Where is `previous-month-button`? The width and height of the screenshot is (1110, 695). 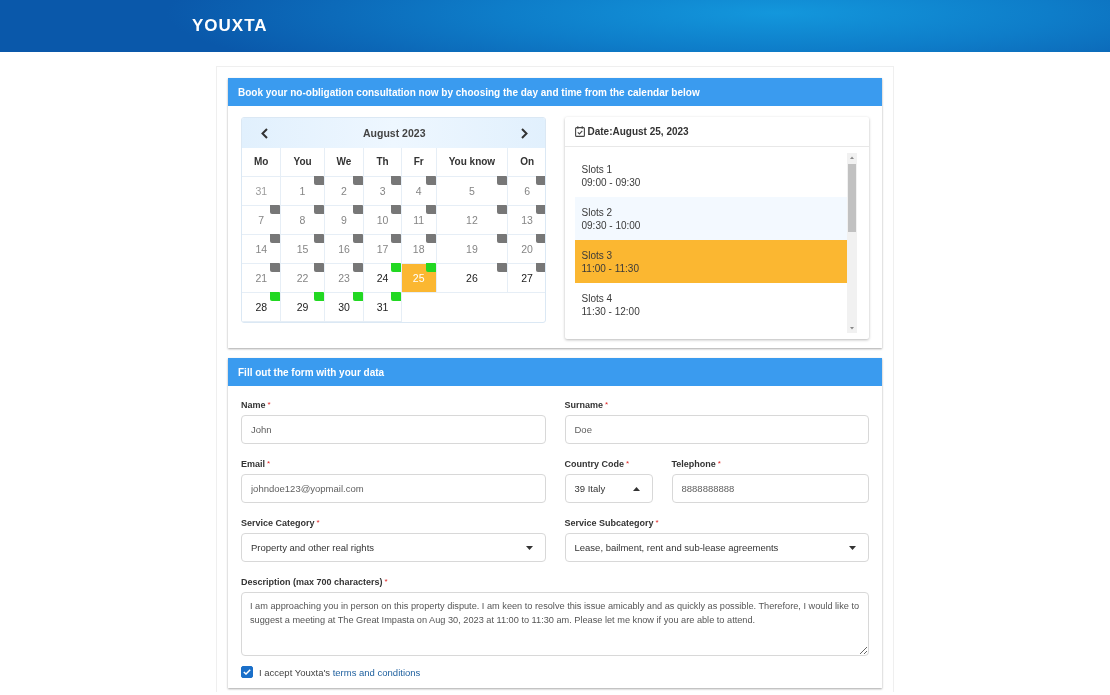 previous-month-button is located at coordinates (264, 133).